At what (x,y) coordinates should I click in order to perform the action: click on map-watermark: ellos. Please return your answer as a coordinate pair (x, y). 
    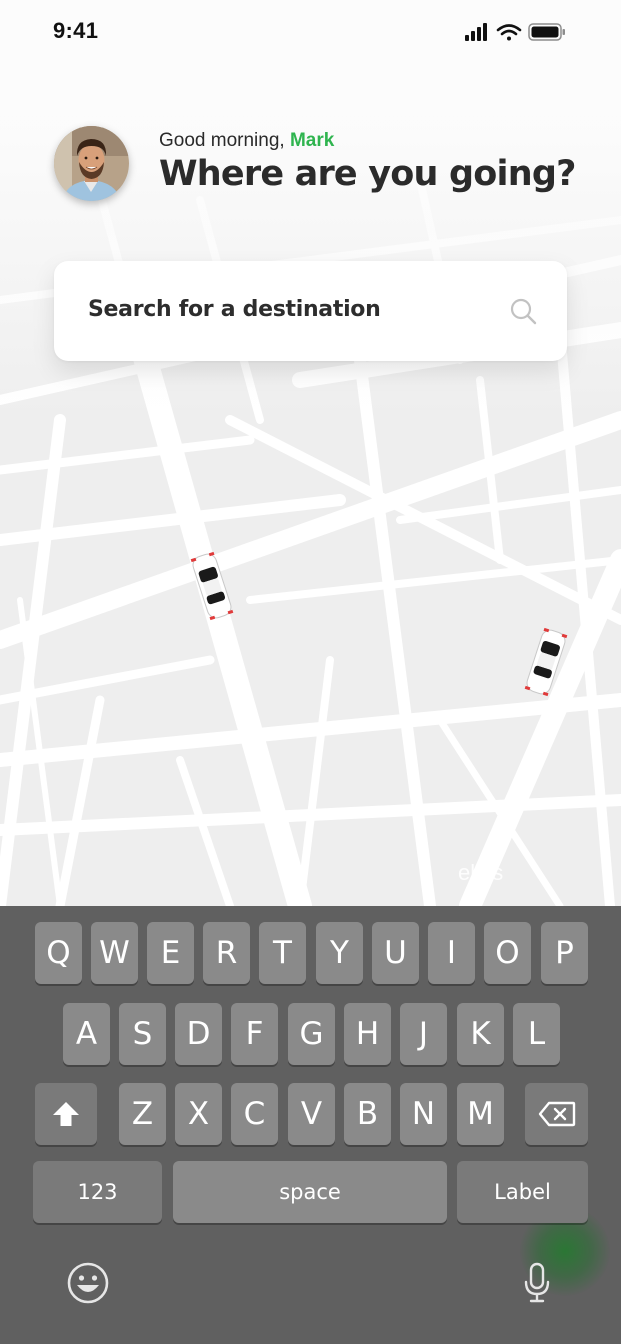
    Looking at the image, I should click on (481, 872).